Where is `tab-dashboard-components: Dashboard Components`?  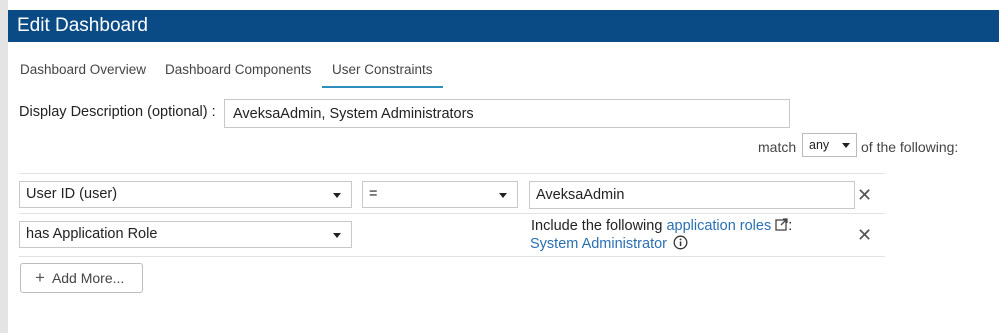 tab-dashboard-components: Dashboard Components is located at coordinates (238, 69).